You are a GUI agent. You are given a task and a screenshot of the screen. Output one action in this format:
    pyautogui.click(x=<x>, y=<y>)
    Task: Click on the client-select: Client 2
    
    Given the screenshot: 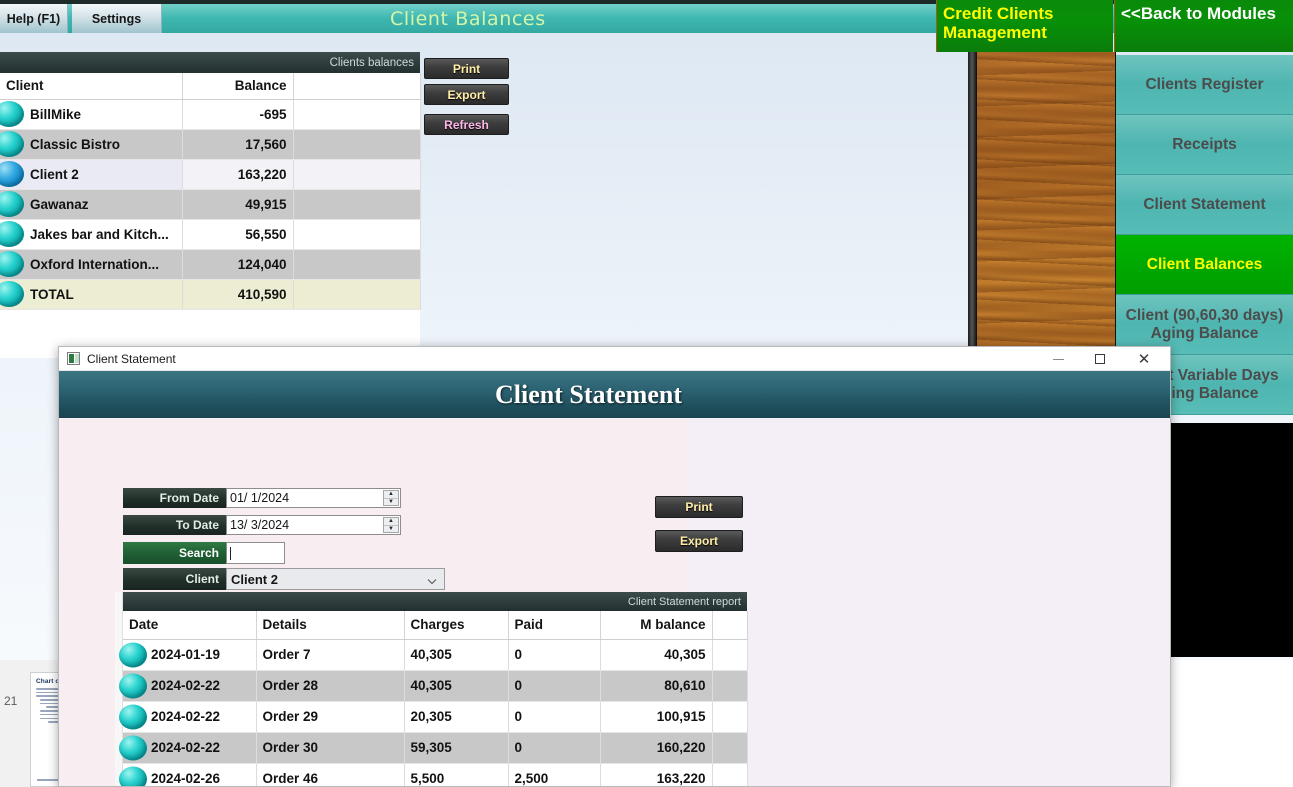 What is the action you would take?
    pyautogui.click(x=335, y=579)
    